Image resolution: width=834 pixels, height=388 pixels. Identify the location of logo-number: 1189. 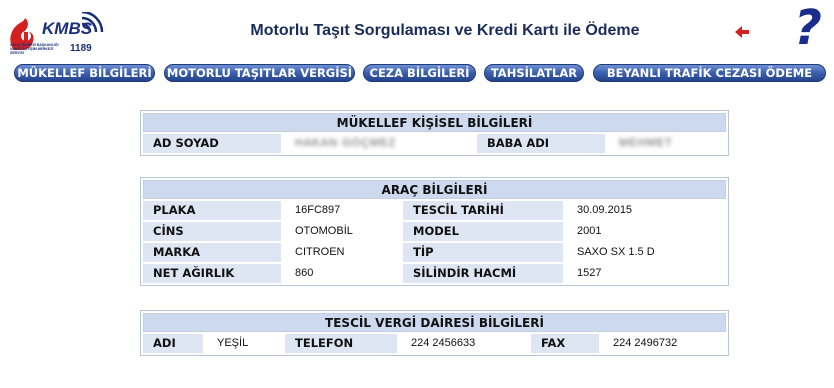
(81, 48).